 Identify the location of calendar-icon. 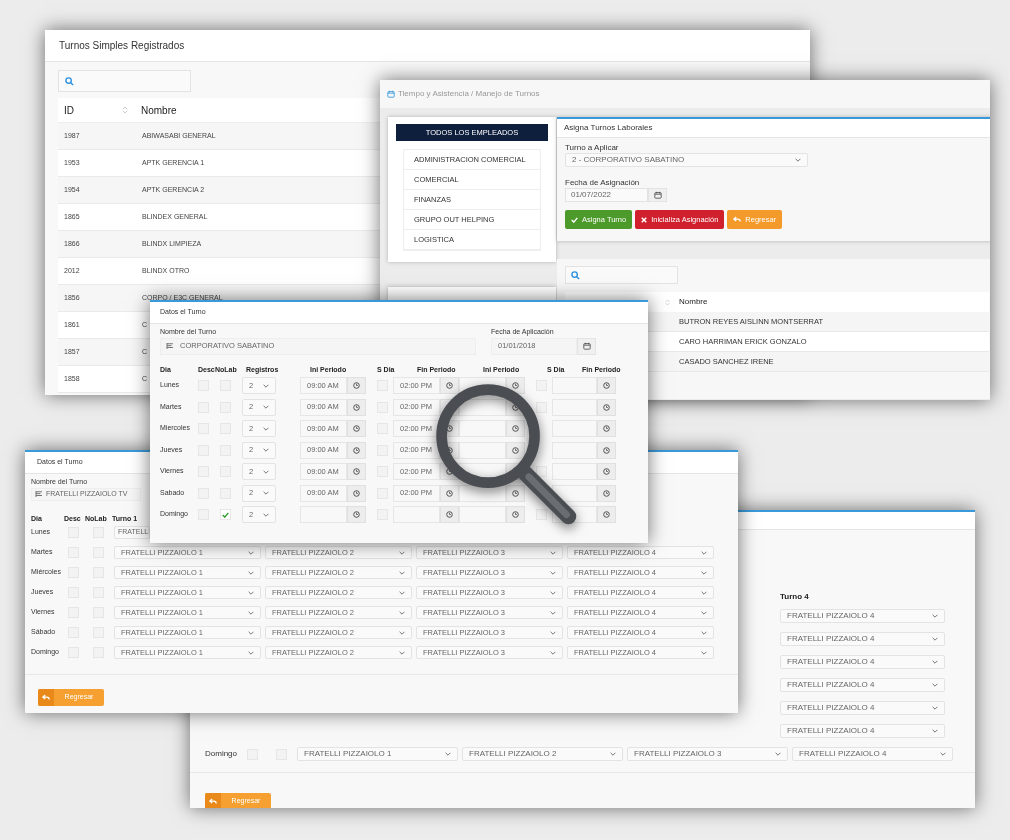
(586, 346).